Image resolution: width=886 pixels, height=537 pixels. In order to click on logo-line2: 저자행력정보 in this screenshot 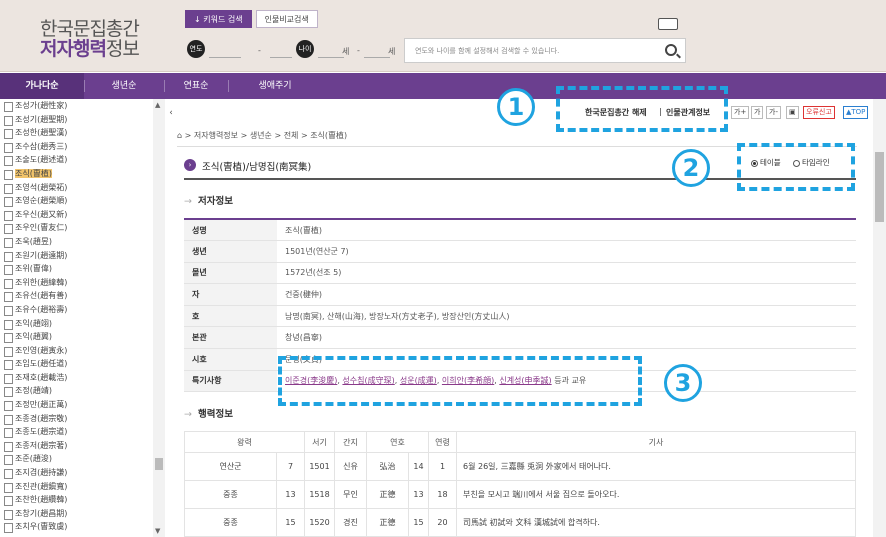, I will do `click(90, 47)`.